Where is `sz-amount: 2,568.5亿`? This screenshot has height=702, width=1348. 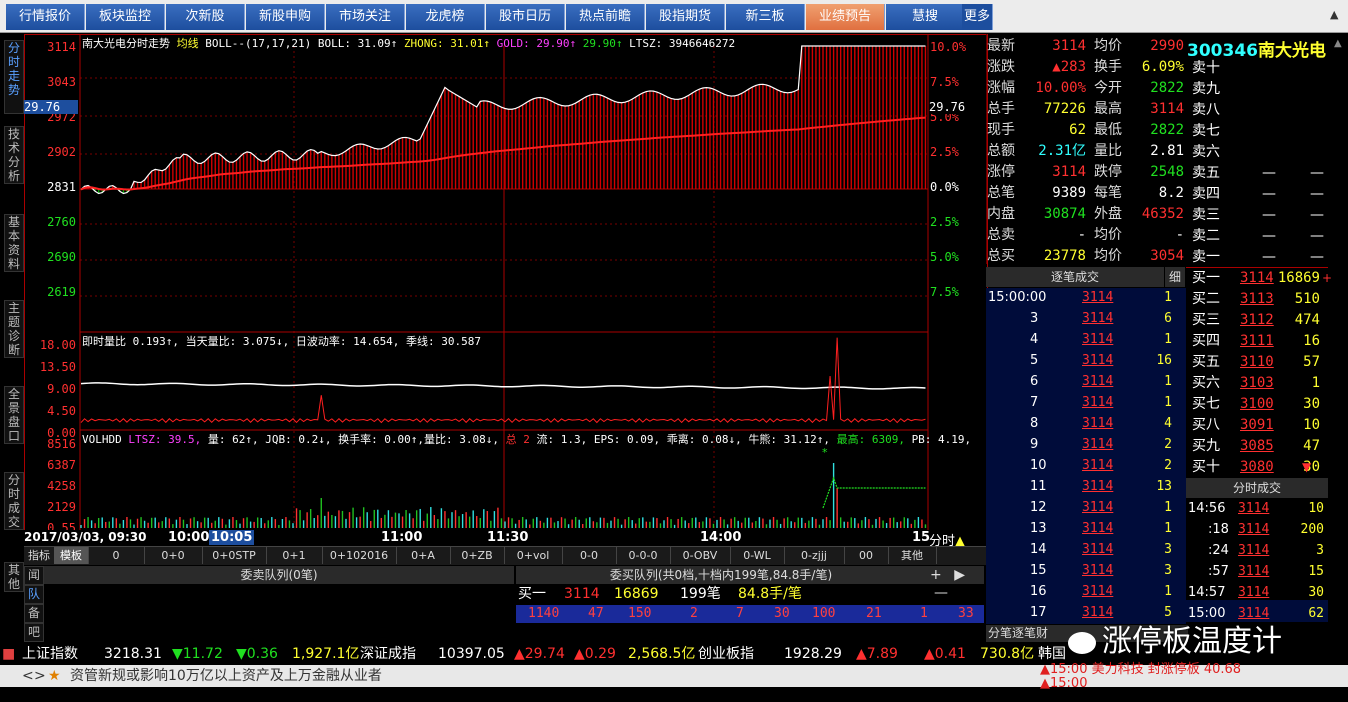 sz-amount: 2,568.5亿 is located at coordinates (662, 654).